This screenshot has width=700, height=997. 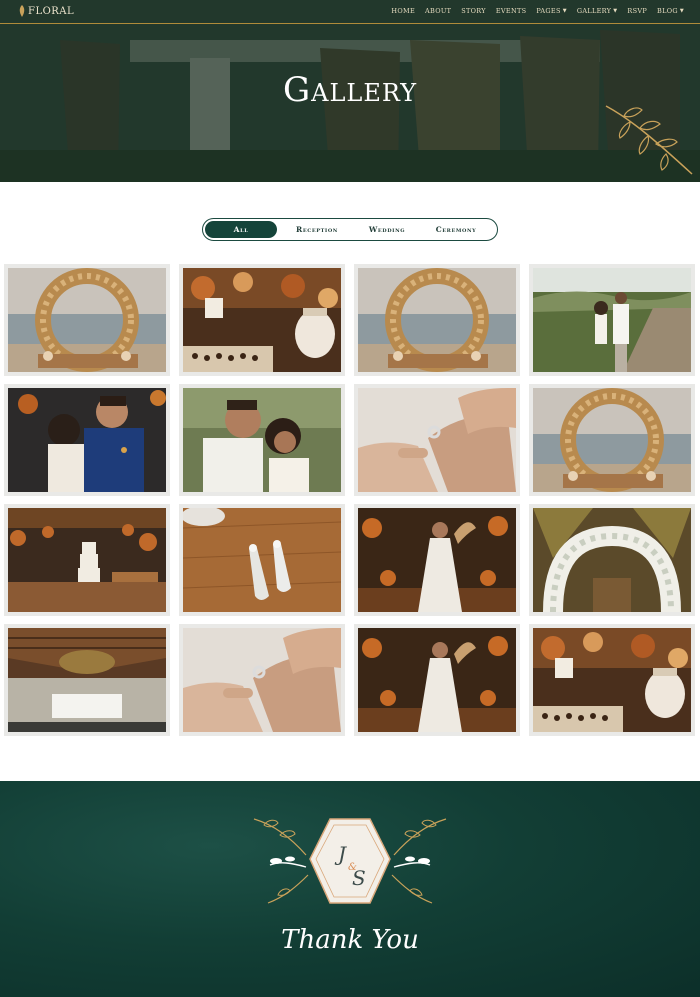 I want to click on nav-about-label: ABOUT, so click(x=438, y=11).